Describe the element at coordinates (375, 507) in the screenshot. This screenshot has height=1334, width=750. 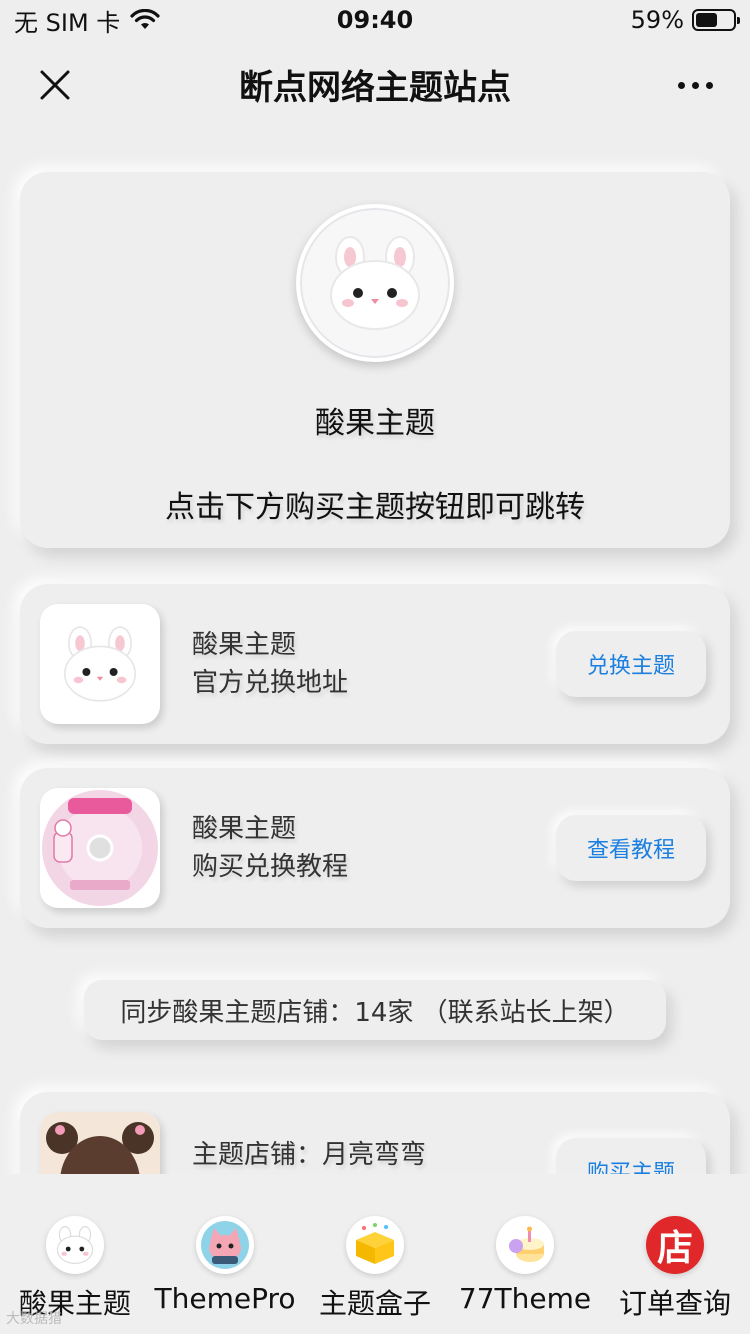
I see `hero-subtitle: 点击下方购买主题按钮即可跳转` at that location.